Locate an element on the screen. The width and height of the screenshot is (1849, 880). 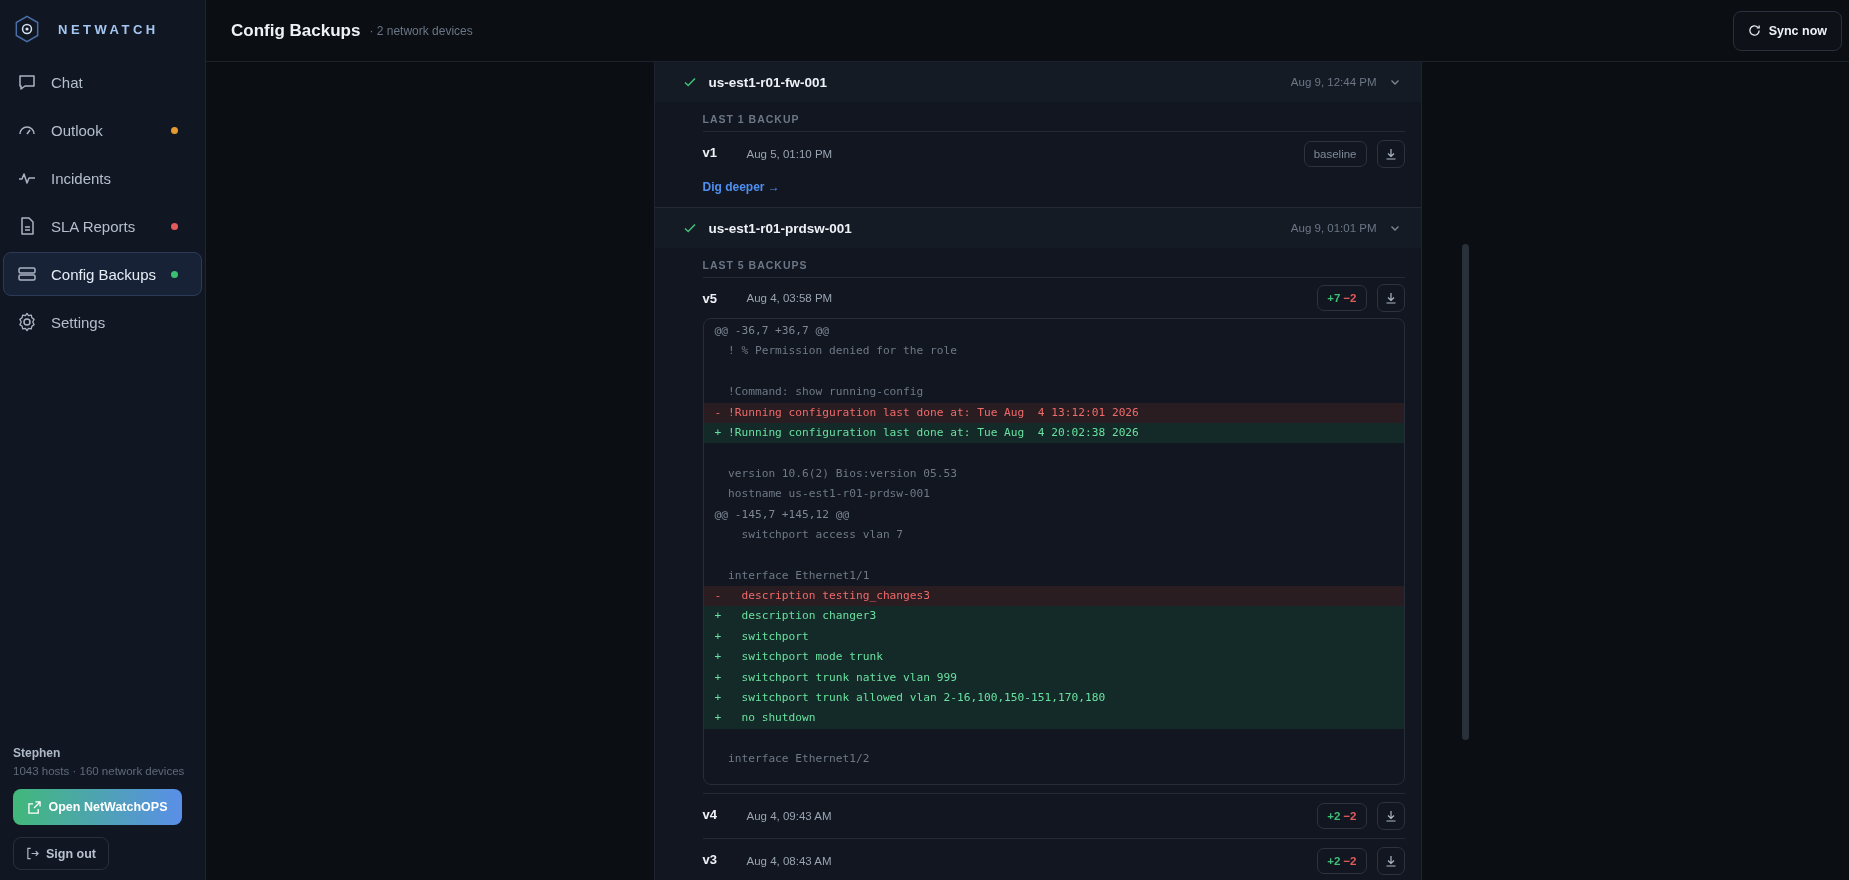
diff-context-line: !Command: show running-config is located at coordinates (825, 392).